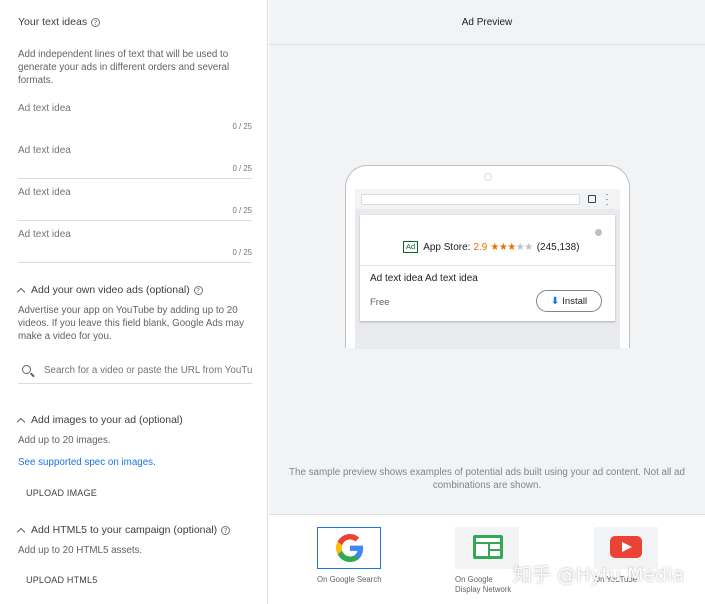 Image resolution: width=705 pixels, height=604 pixels. What do you see at coordinates (80, 550) in the screenshot?
I see `html5-description: Add up to 20 HTML5 assets.` at bounding box center [80, 550].